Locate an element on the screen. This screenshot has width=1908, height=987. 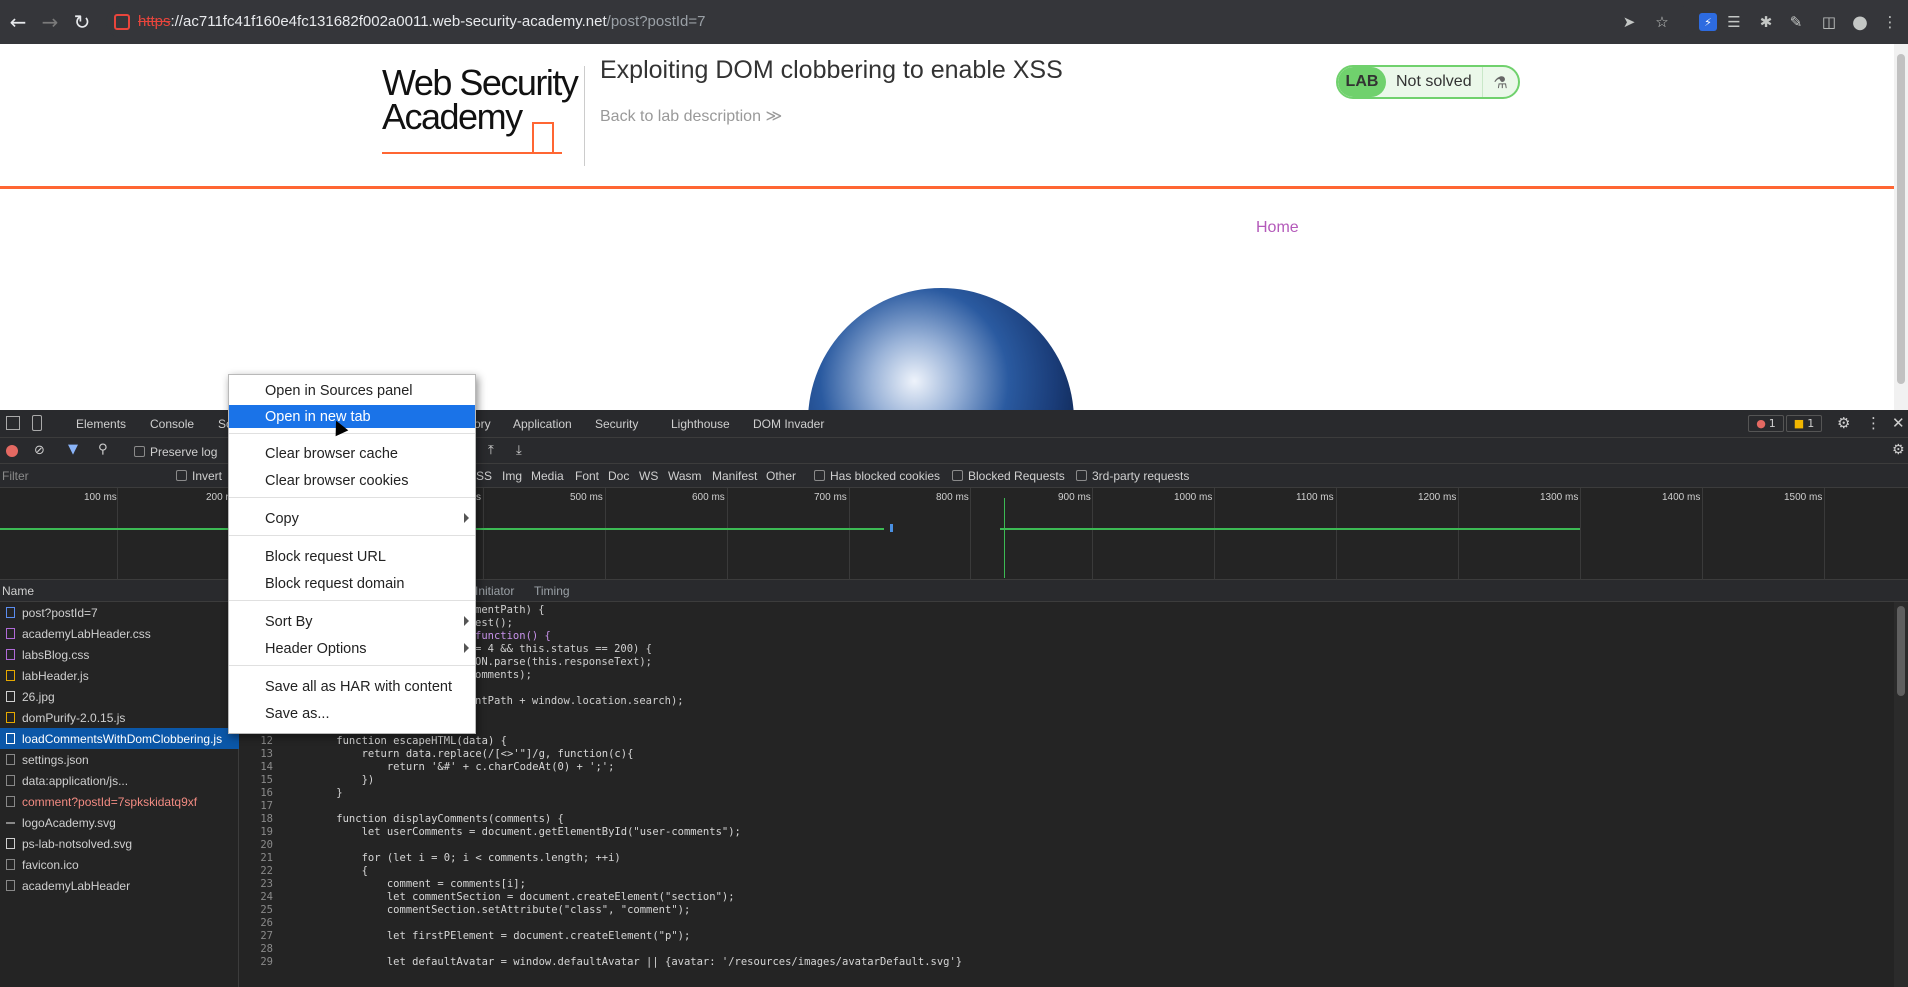
line-number: 28 is located at coordinates (266, 949).